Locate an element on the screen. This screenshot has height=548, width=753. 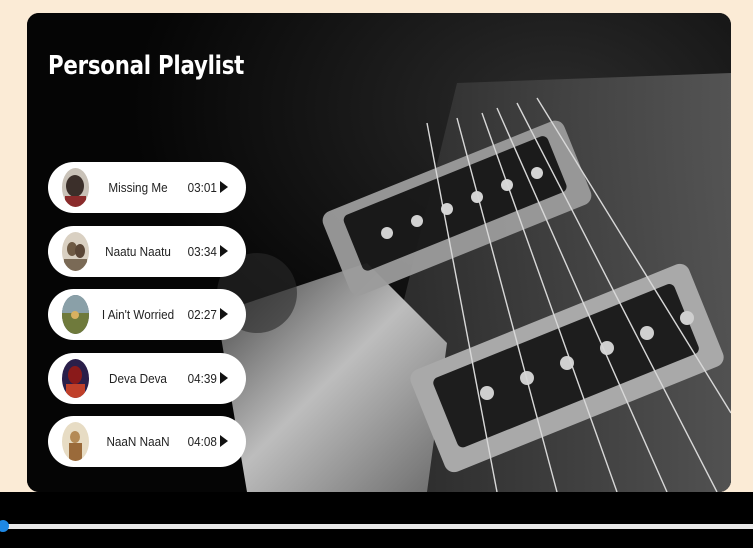
song-item: NaaN NaaN 04:08 is located at coordinates (147, 441).